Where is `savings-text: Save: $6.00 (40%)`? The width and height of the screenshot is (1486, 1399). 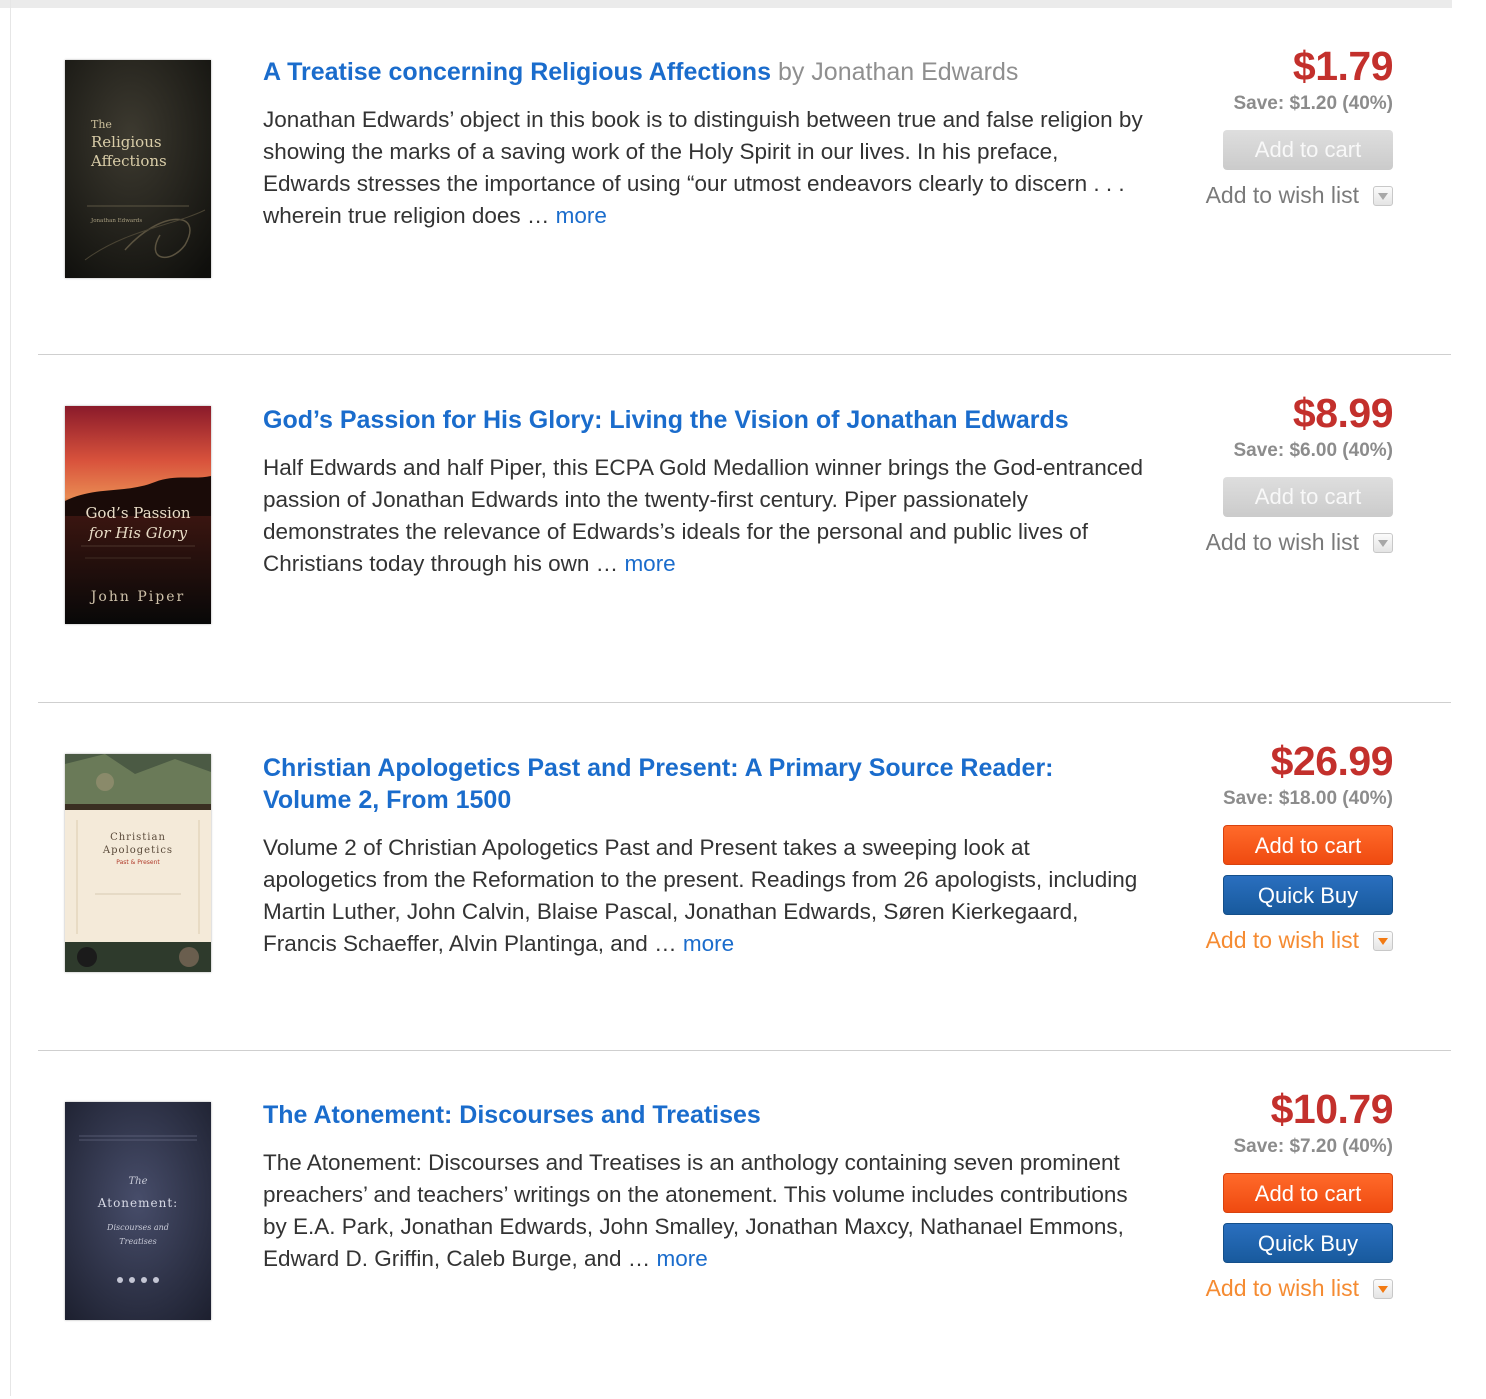
savings-text: Save: $6.00 (40%) is located at coordinates (1313, 450).